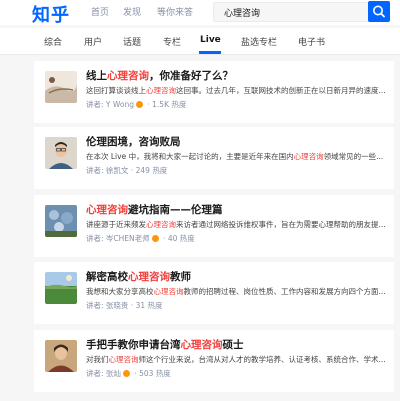 This screenshot has height=401, width=400. Describe the element at coordinates (61, 221) in the screenshot. I see `blue-flowers-icon` at that location.